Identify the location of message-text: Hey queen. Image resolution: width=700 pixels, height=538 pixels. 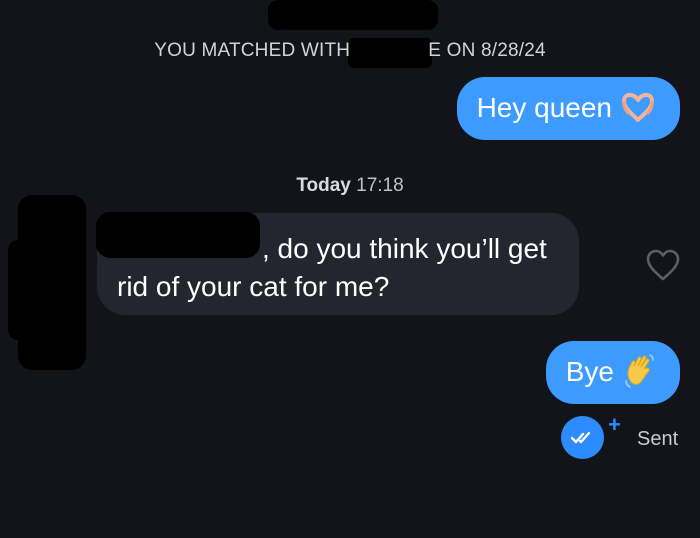
(544, 107).